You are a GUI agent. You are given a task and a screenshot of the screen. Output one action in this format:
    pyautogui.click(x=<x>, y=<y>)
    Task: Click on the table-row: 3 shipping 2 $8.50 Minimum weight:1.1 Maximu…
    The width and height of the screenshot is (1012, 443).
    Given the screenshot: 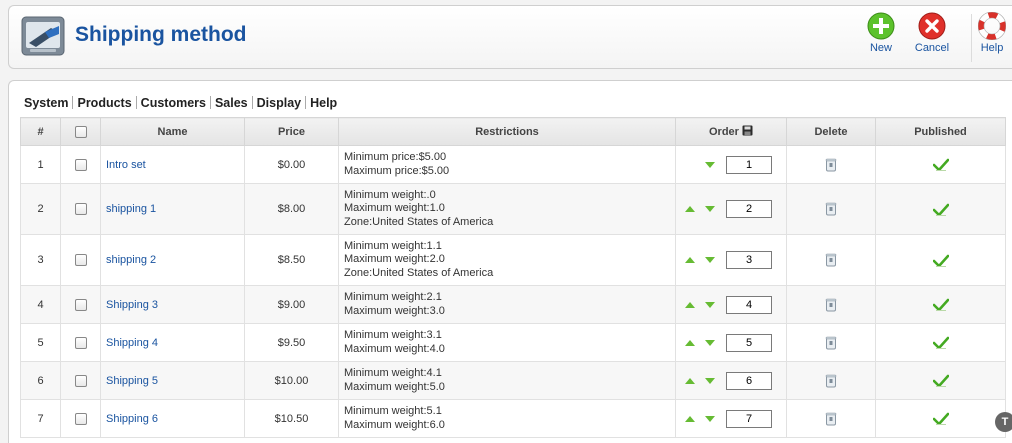 What is the action you would take?
    pyautogui.click(x=513, y=260)
    